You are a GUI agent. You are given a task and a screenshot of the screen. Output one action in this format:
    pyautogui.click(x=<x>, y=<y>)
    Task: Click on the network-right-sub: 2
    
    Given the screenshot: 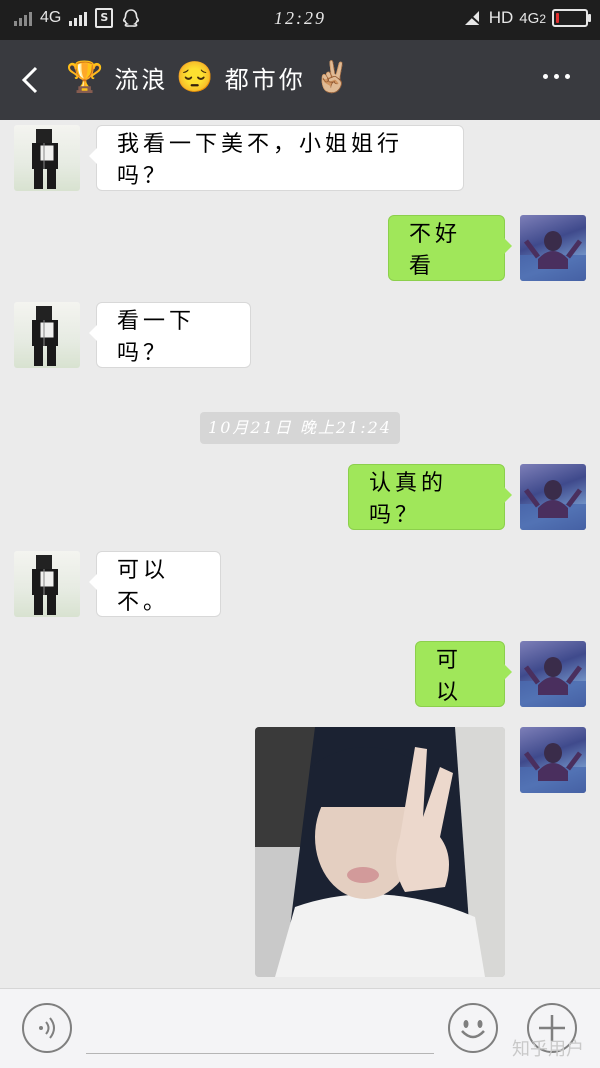 What is the action you would take?
    pyautogui.click(x=542, y=18)
    